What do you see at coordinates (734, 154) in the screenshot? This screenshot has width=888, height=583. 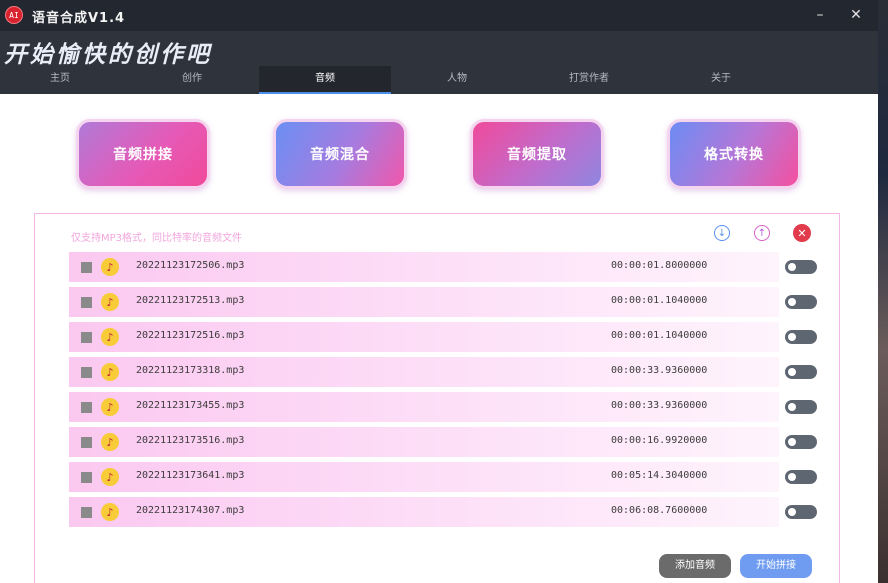 I see `format-convert-button: 格式转换` at bounding box center [734, 154].